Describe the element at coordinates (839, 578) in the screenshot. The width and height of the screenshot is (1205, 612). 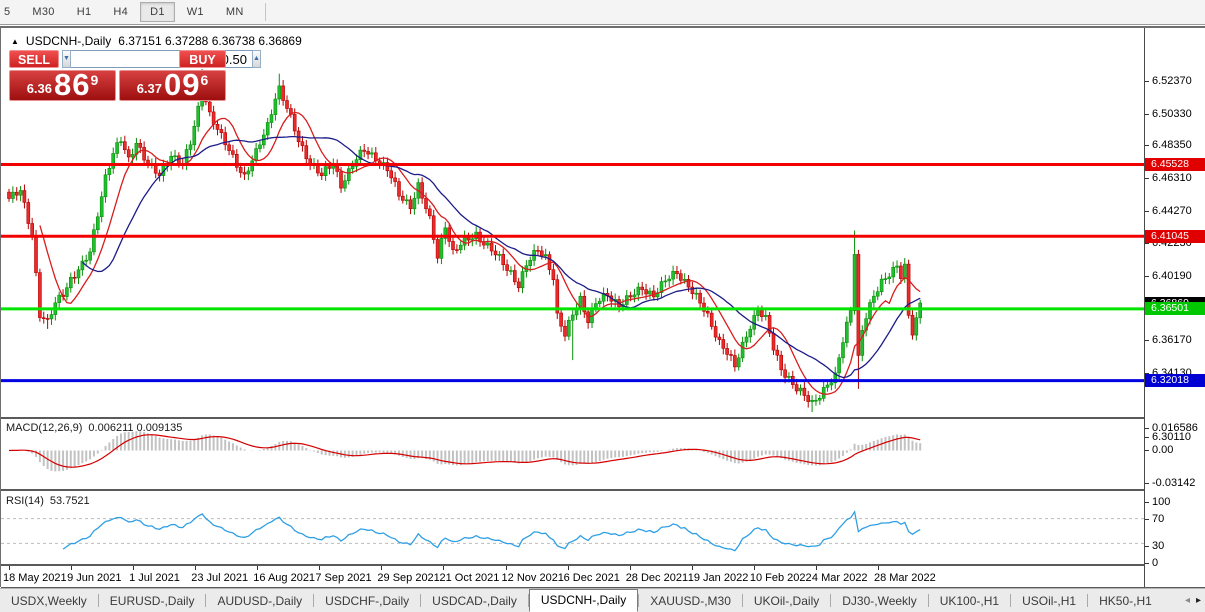
I see `date-label: 4 Mar 2022` at that location.